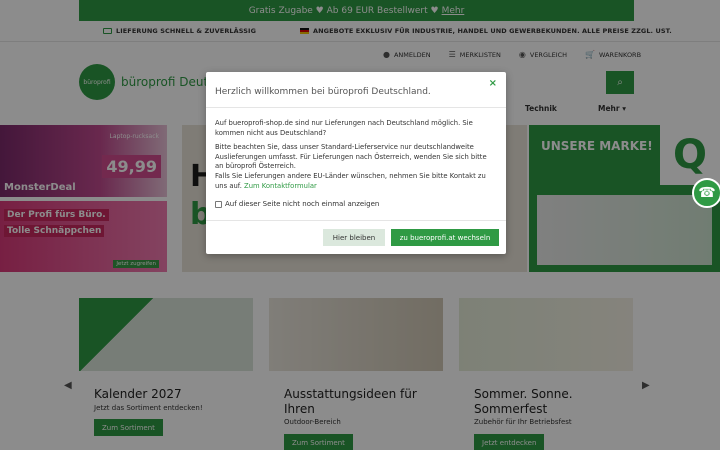  I want to click on switch-to-at-button: zu bueroprofi.at wechseln, so click(445, 237).